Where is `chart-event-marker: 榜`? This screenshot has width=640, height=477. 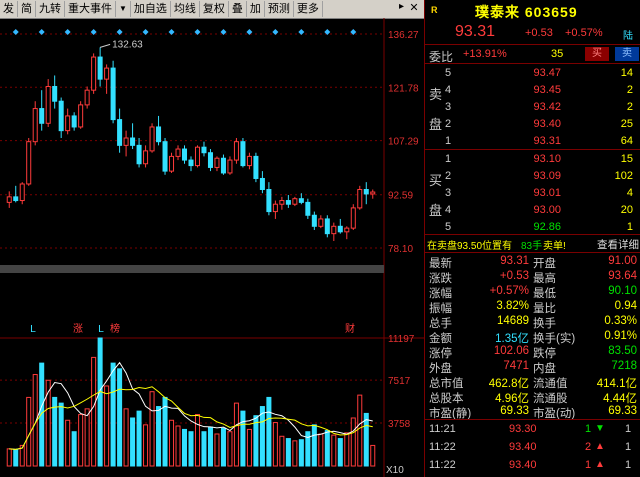 chart-event-marker: 榜 is located at coordinates (115, 328).